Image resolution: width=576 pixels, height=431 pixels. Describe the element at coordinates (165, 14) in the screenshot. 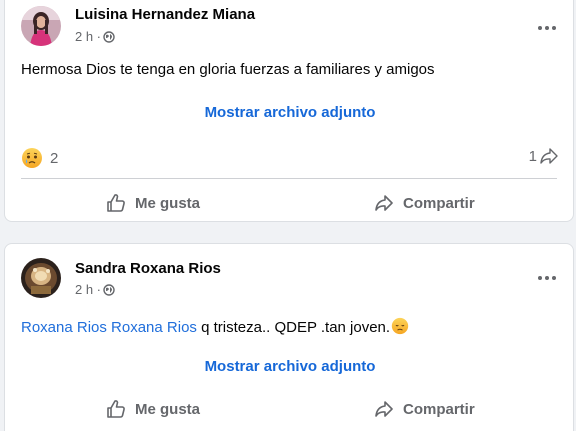

I see `author-name: Luisina Hernandez Miana` at that location.